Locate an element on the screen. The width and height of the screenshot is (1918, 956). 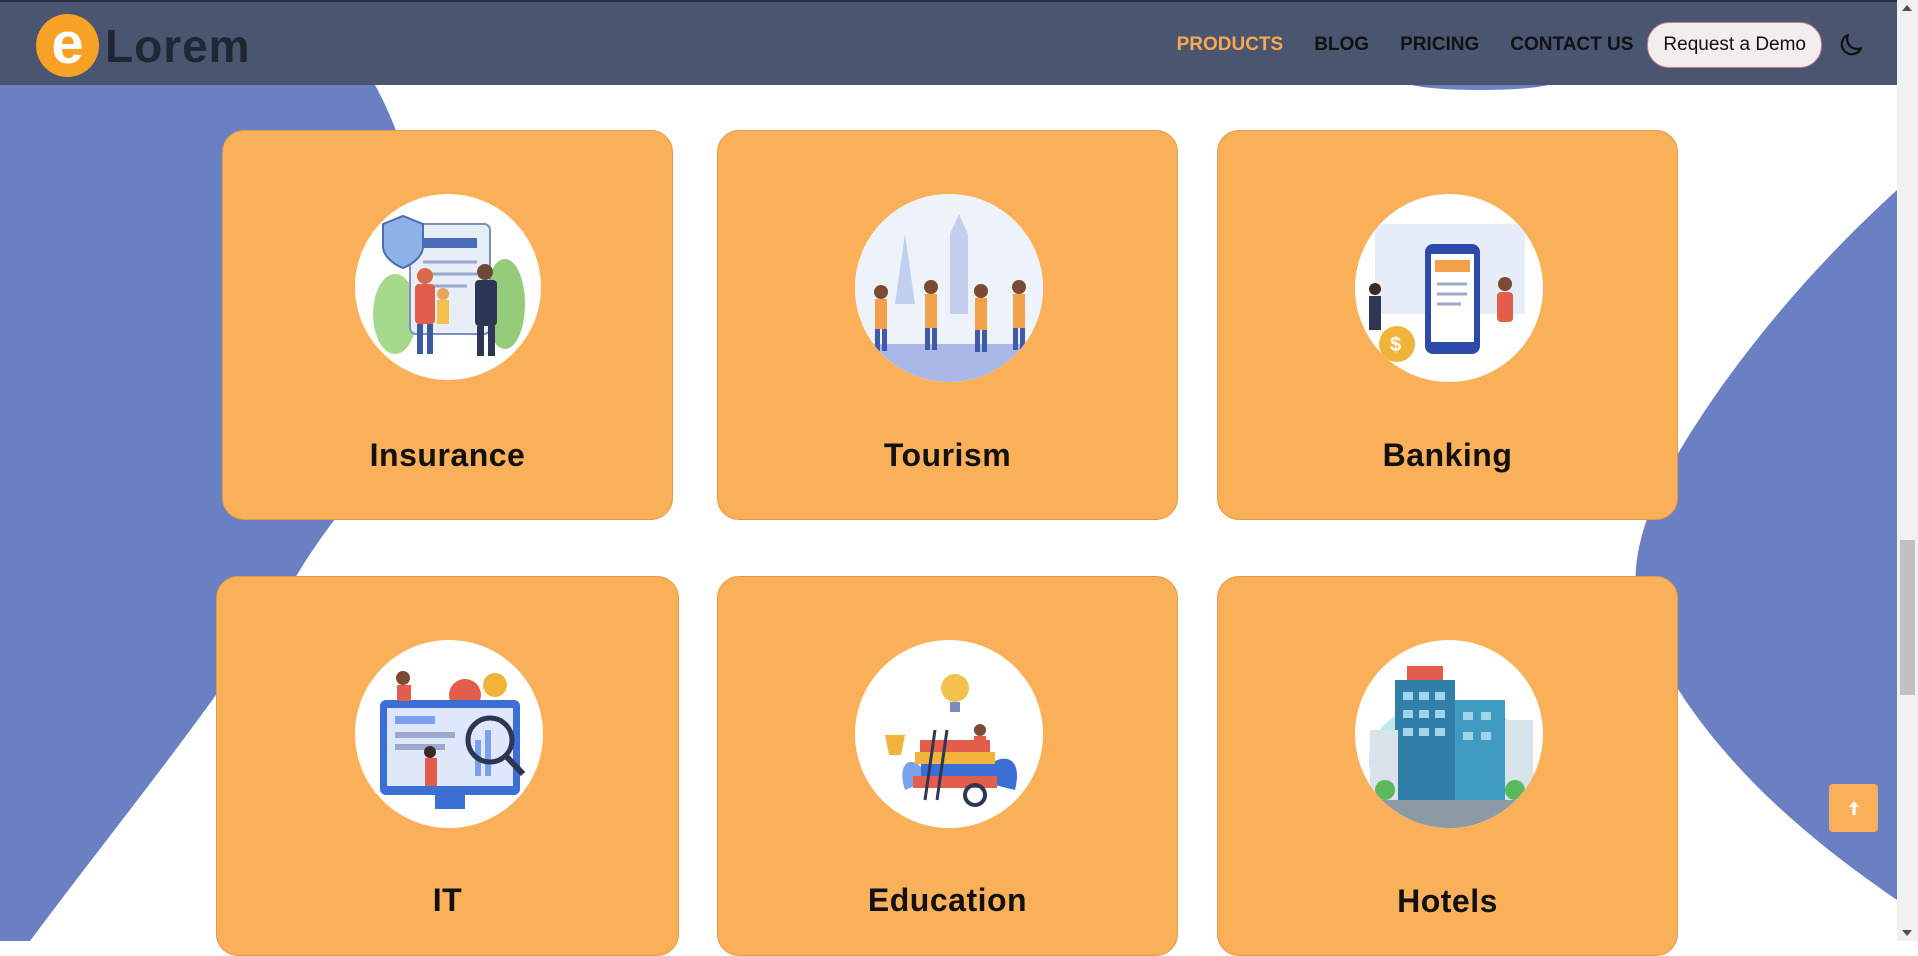
scroll-to-top-button is located at coordinates (1853, 808).